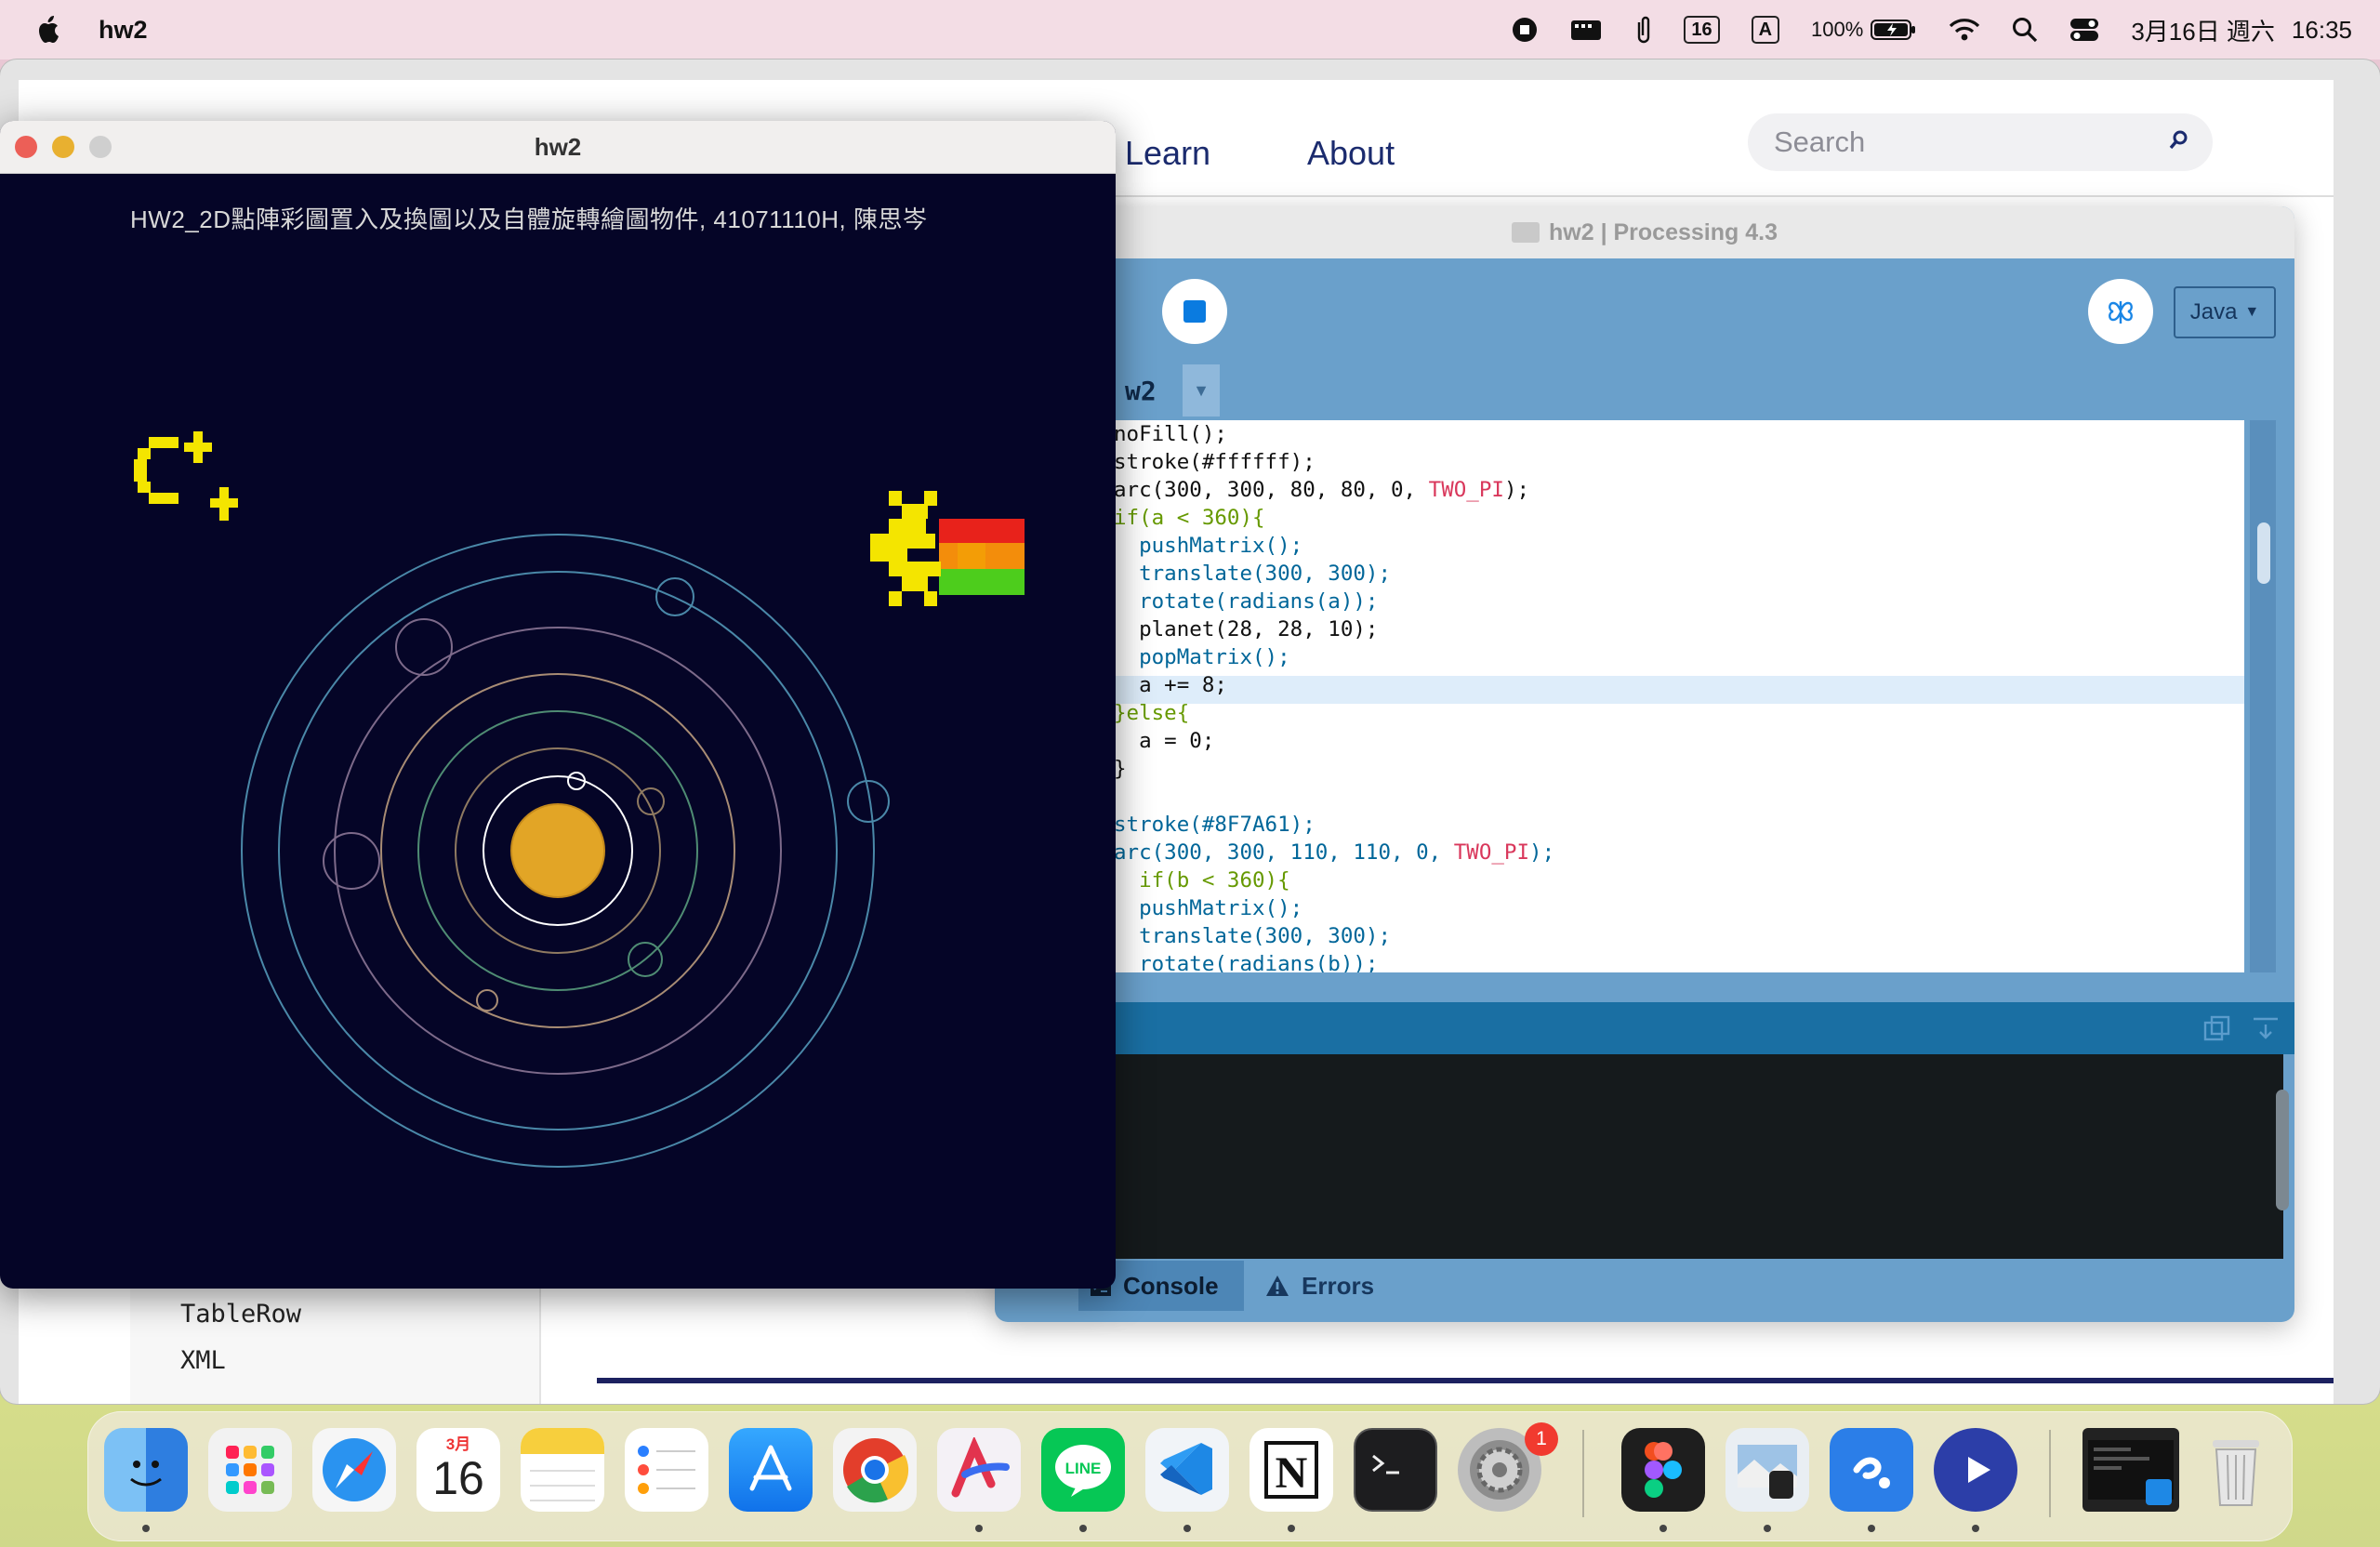  Describe the element at coordinates (1190, 30) in the screenshot. I see `menu-bar: hw2 16 A 100% 3月16日 週六 16:35` at that location.